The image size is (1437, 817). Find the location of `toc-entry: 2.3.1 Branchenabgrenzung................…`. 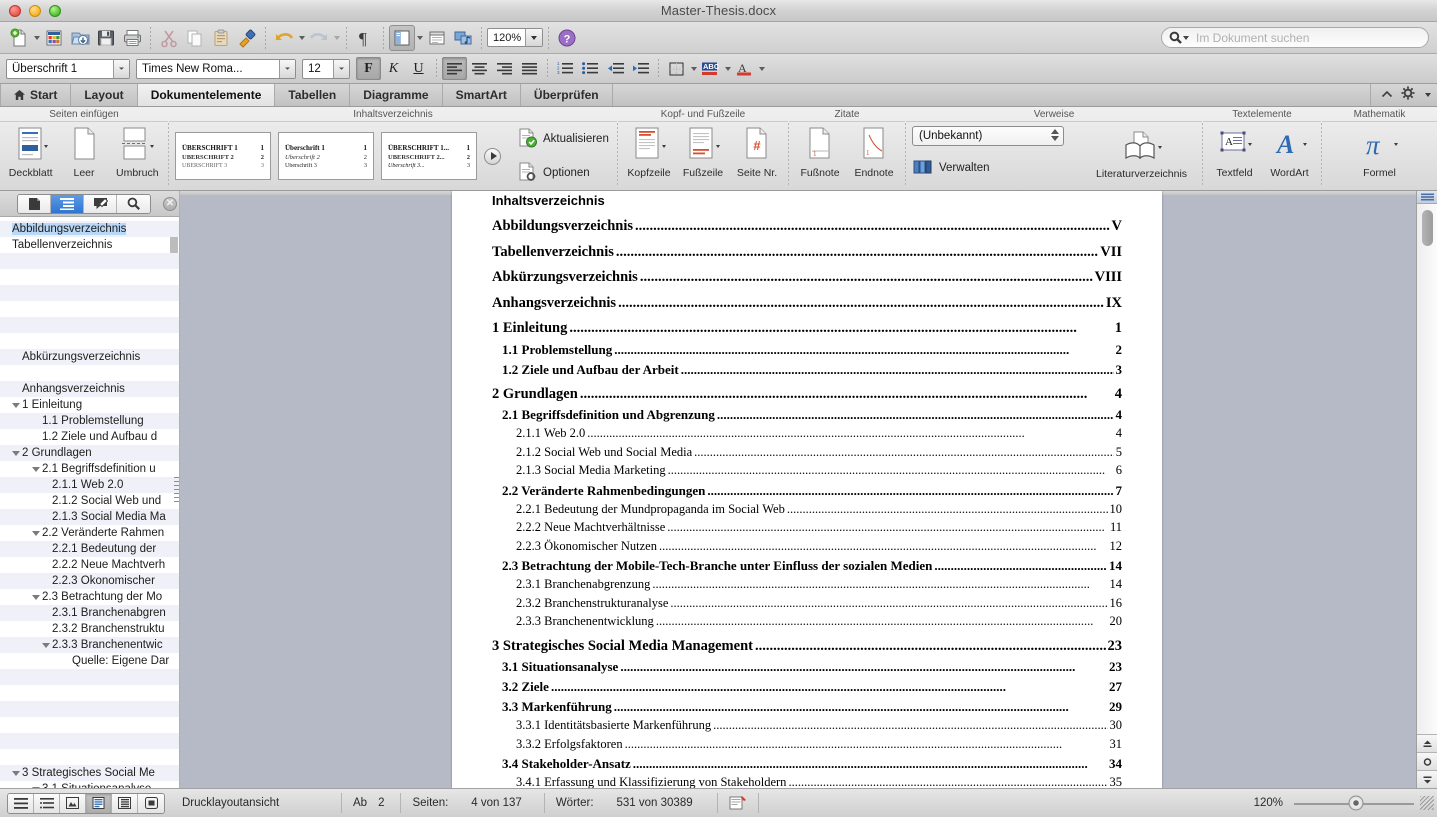

toc-entry: 2.3.1 Branchenabgrenzung................… is located at coordinates (807, 584).